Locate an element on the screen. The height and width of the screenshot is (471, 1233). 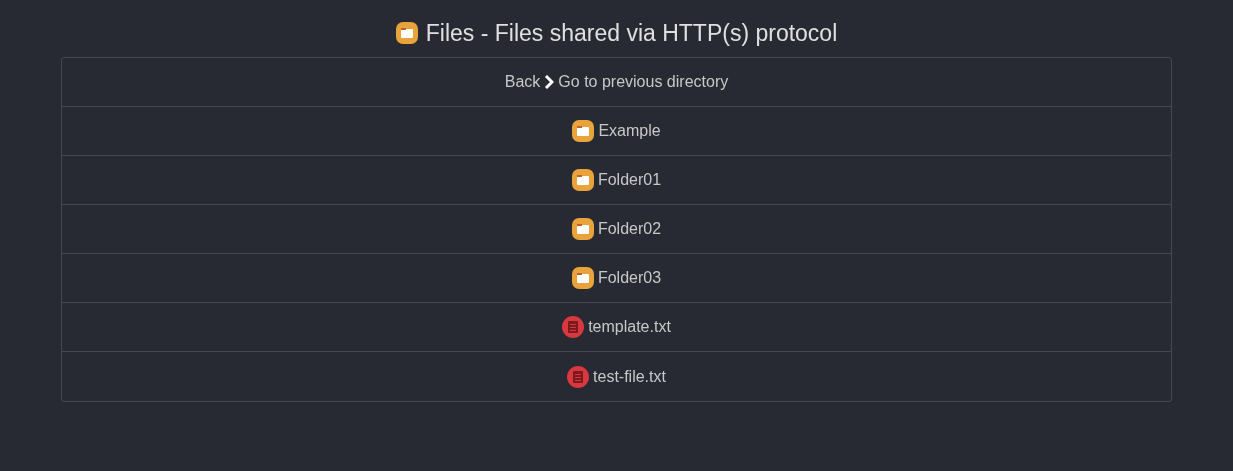
page-title: Files - Files shared via HTTP(s) protocol is located at coordinates (631, 33).